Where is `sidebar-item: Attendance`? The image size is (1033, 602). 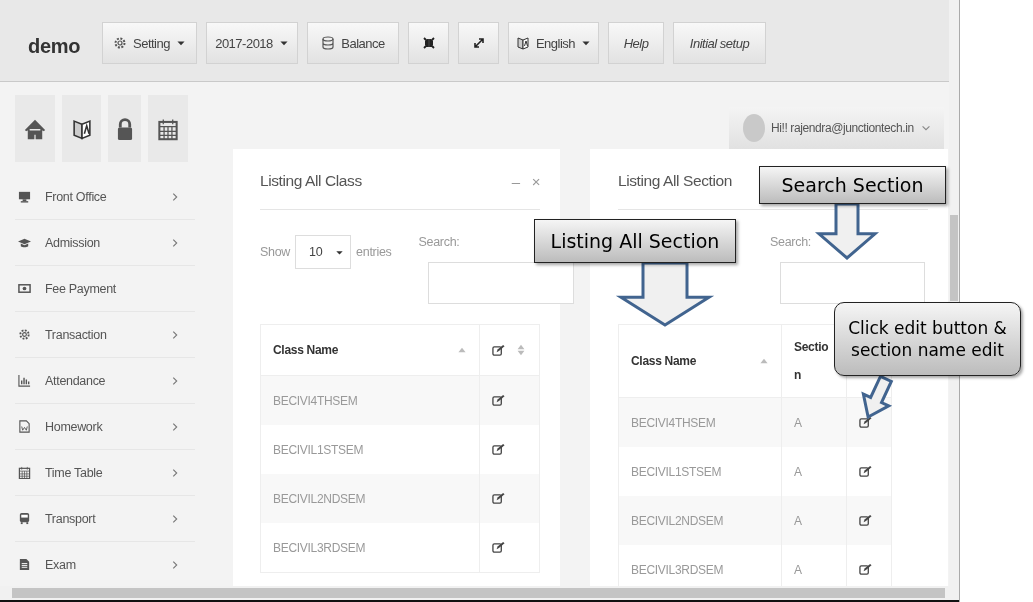 sidebar-item: Attendance is located at coordinates (105, 381).